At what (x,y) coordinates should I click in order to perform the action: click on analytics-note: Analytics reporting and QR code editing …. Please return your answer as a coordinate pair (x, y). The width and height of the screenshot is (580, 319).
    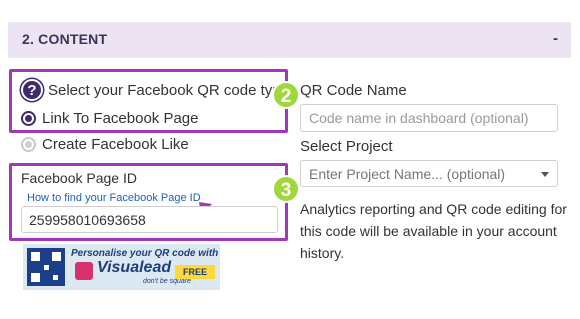
    Looking at the image, I should click on (433, 231).